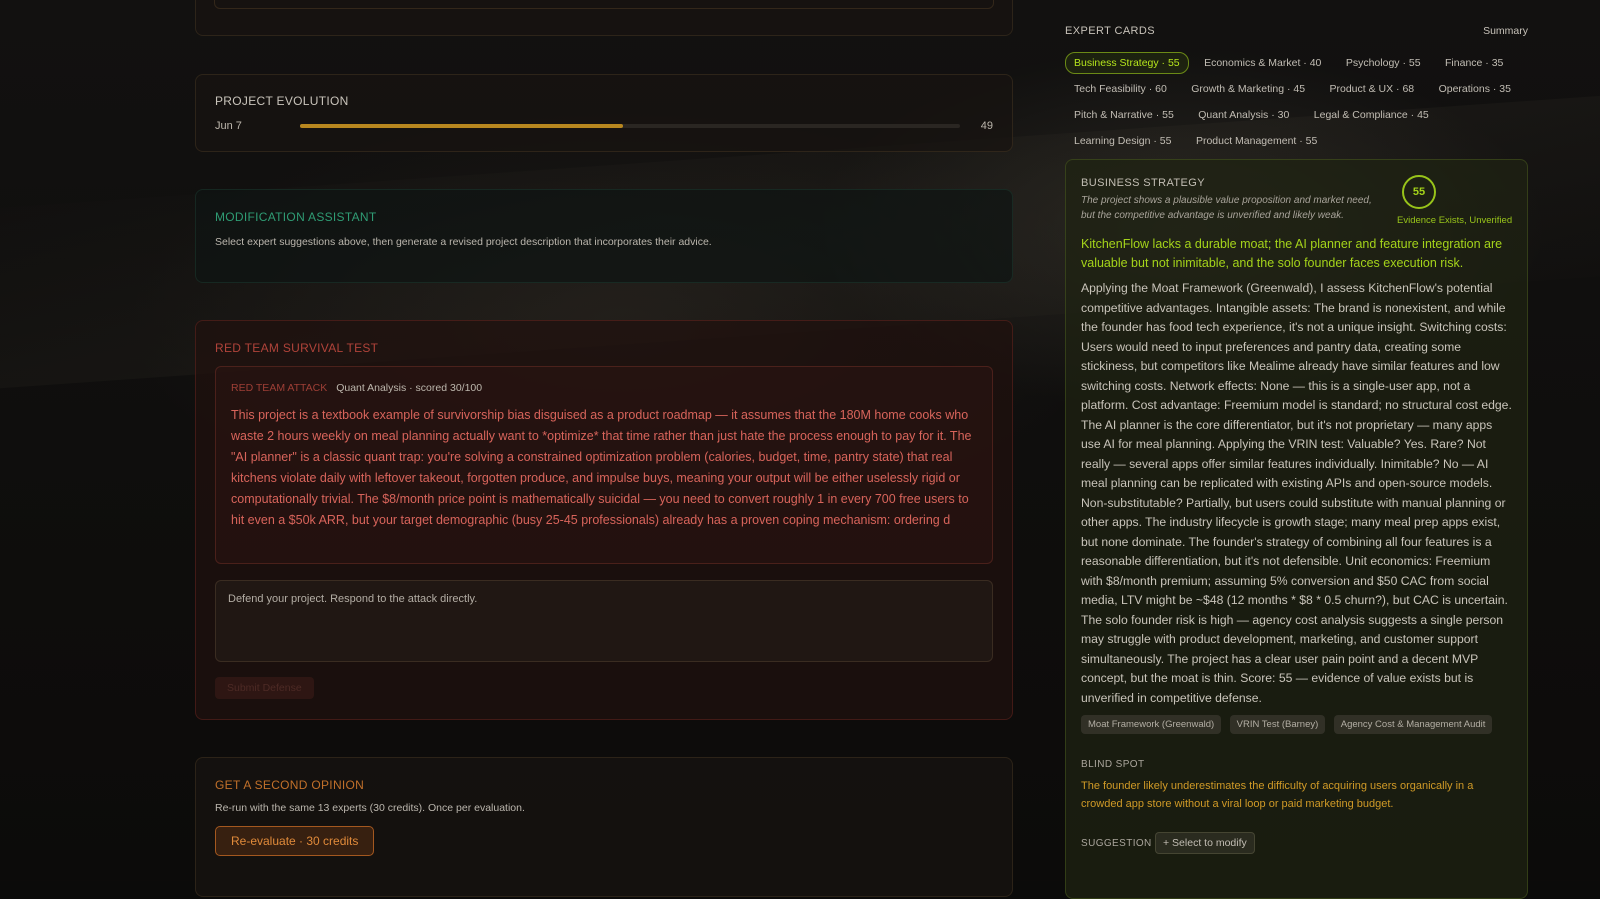 The image size is (1600, 899). I want to click on attack-tag: RED TEAM ATTACK, so click(279, 388).